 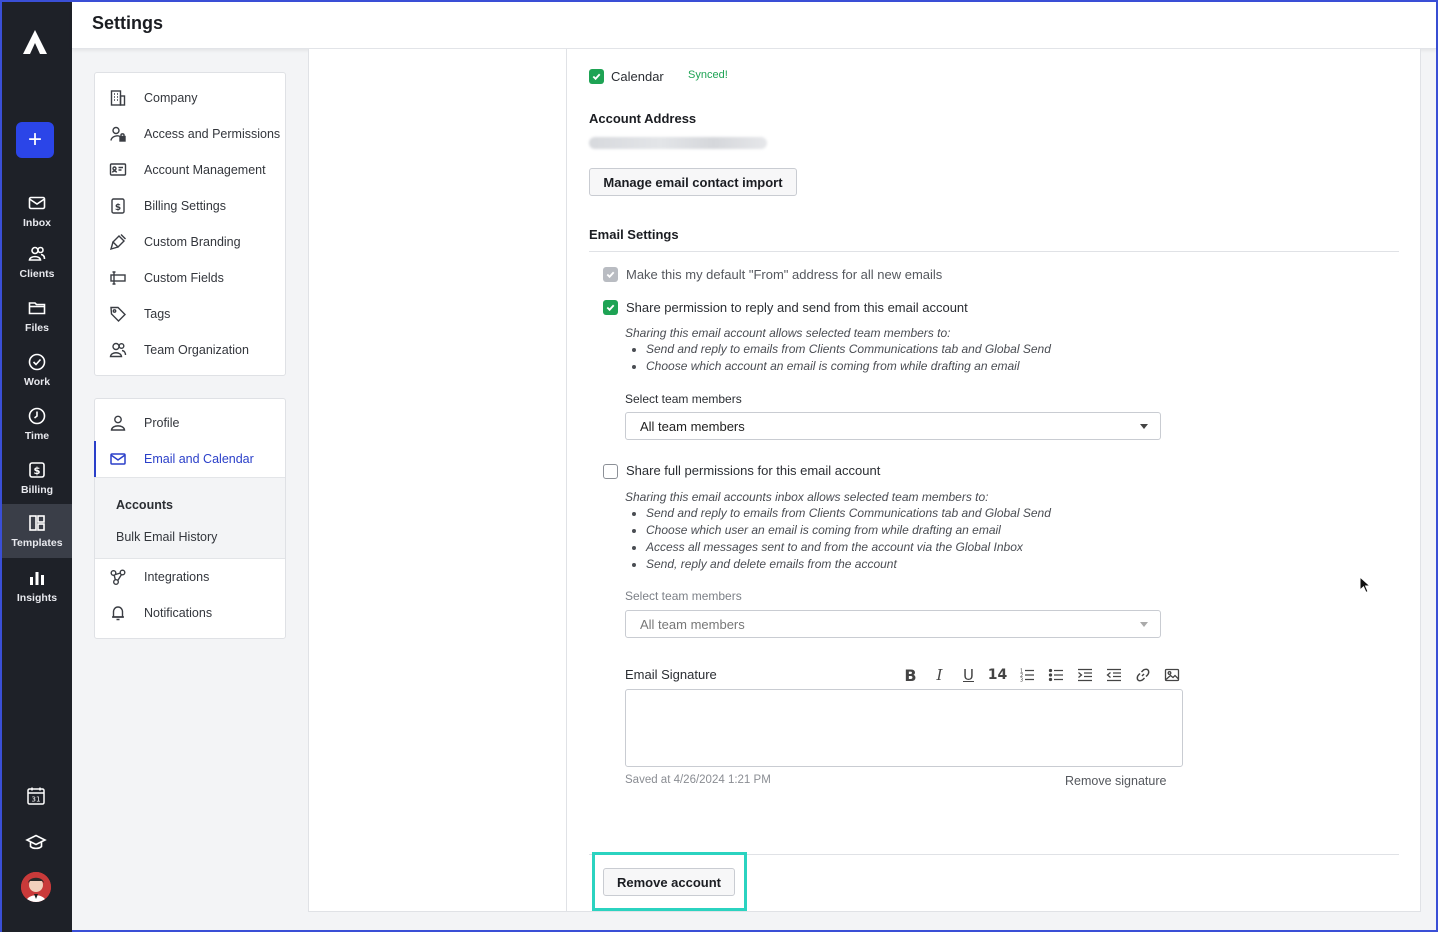 I want to click on select-team-members-dropdown: All team members, so click(x=893, y=426).